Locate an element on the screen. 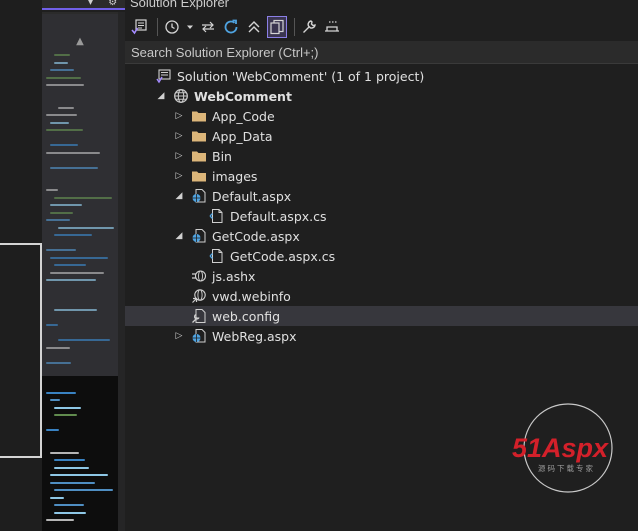 The height and width of the screenshot is (531, 638). solution-icon is located at coordinates (164, 76).